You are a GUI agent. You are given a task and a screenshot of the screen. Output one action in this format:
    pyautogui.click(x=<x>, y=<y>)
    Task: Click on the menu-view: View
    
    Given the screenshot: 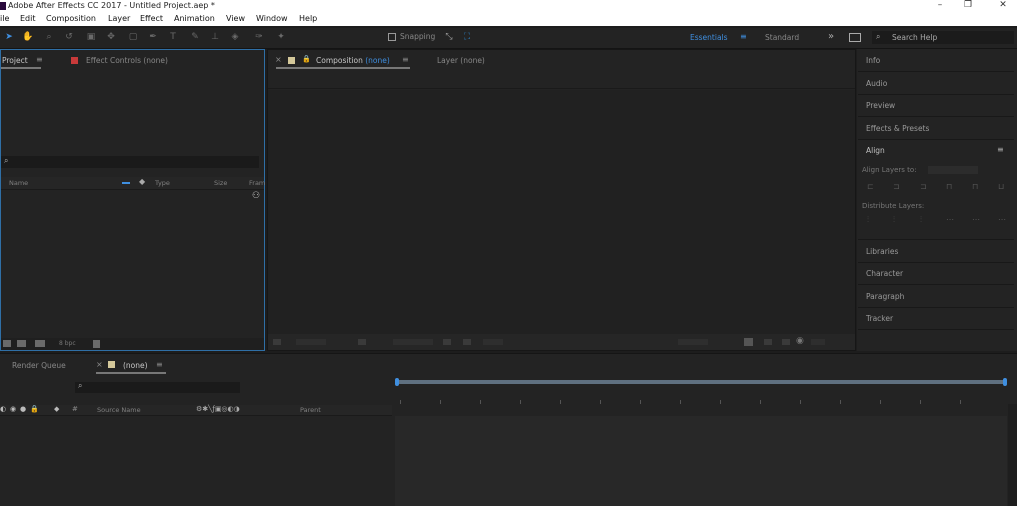 What is the action you would take?
    pyautogui.click(x=235, y=19)
    